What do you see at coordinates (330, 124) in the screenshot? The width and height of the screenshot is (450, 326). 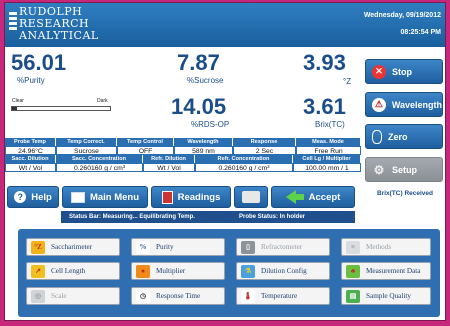 I see `brix-unit: Brix(TC)` at bounding box center [330, 124].